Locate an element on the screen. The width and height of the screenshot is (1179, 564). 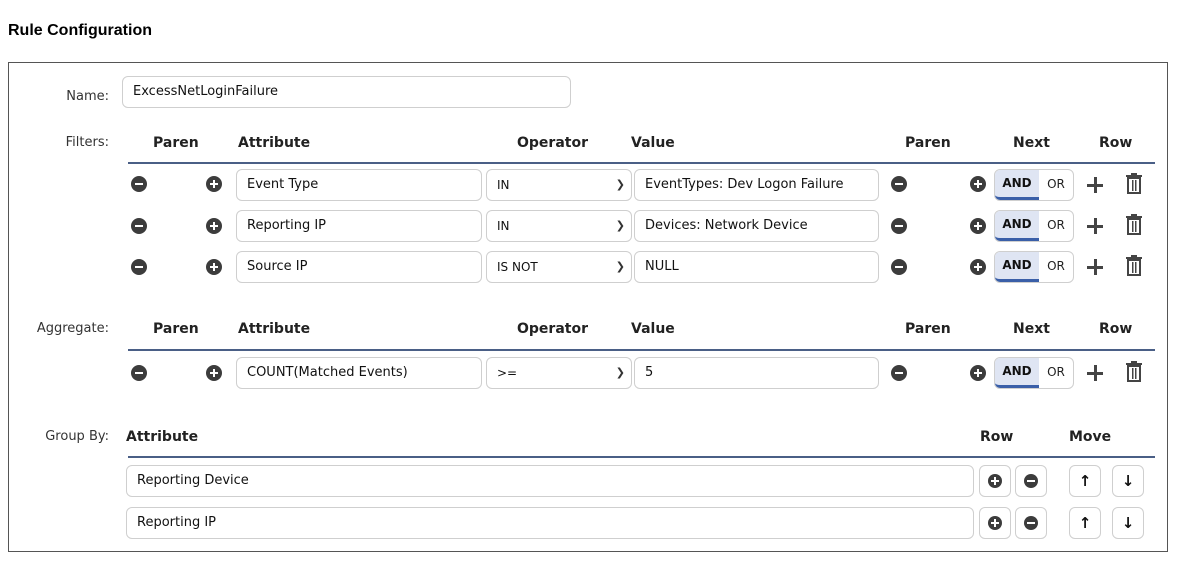
attribute-field: Event Type is located at coordinates (359, 185).